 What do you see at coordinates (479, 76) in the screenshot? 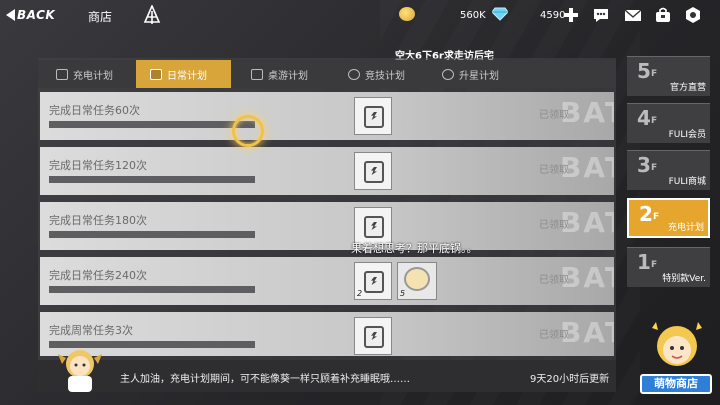
I see `tab-label: 升星计划` at bounding box center [479, 76].